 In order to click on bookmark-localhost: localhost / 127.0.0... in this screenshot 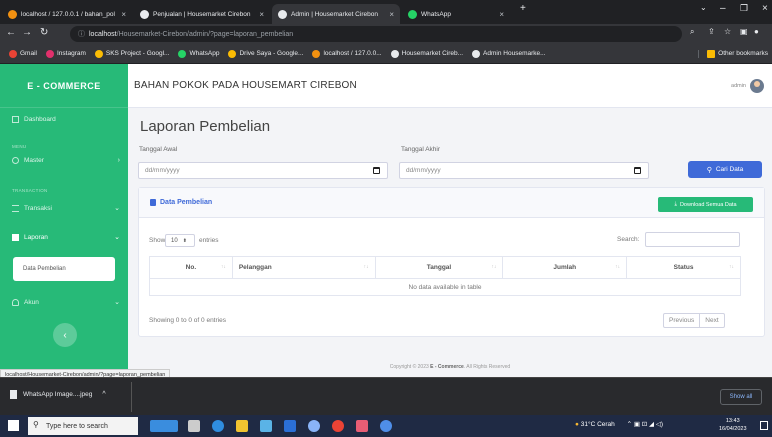, I will do `click(347, 53)`.